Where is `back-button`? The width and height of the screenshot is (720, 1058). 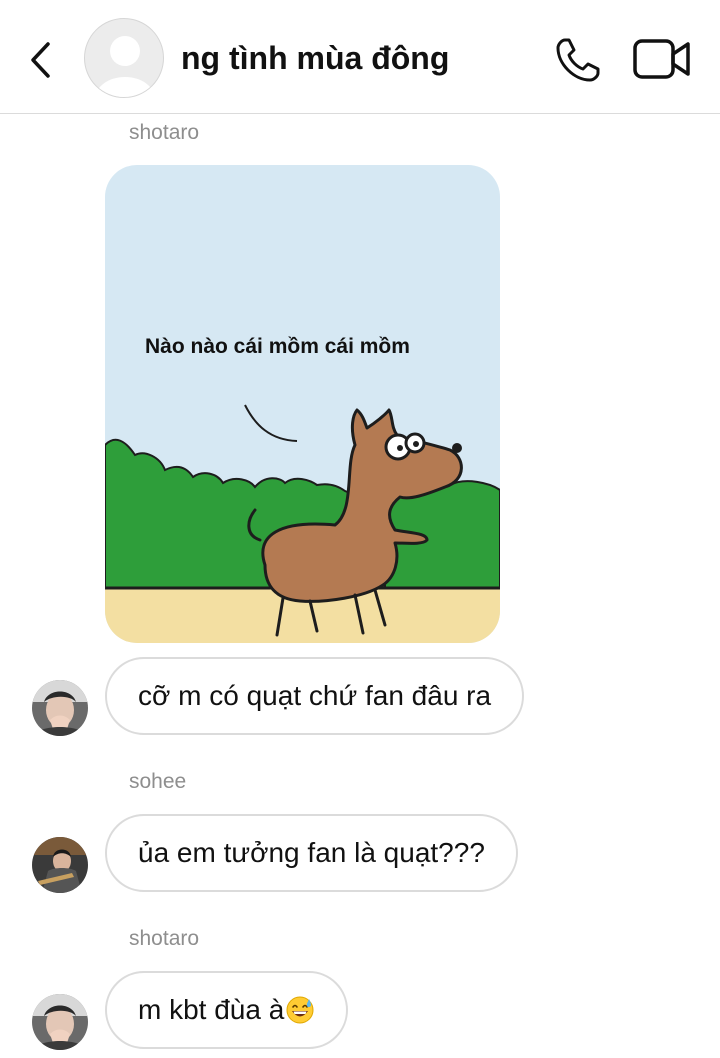
back-button is located at coordinates (42, 60).